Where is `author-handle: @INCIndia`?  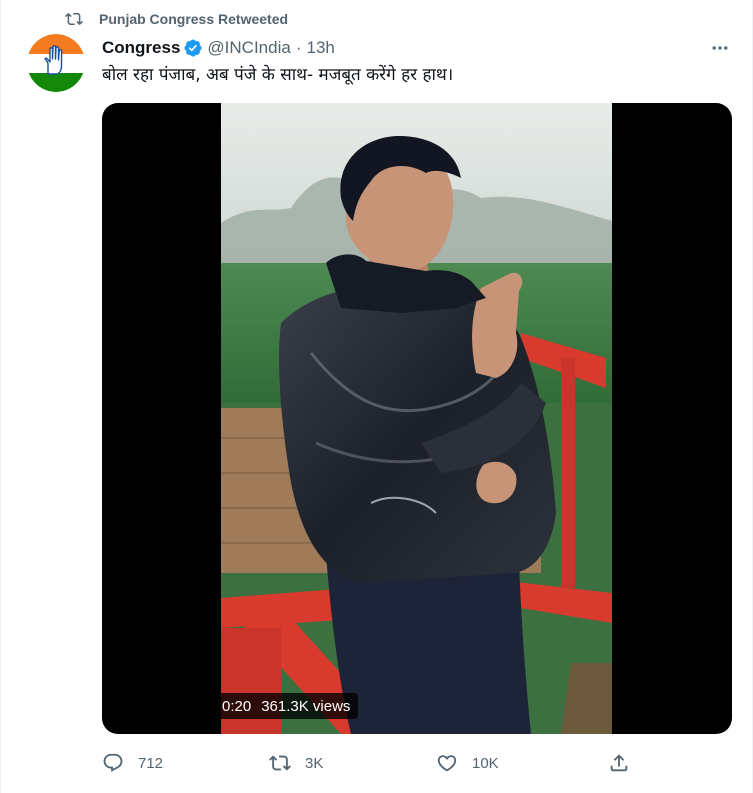 author-handle: @INCIndia is located at coordinates (248, 48).